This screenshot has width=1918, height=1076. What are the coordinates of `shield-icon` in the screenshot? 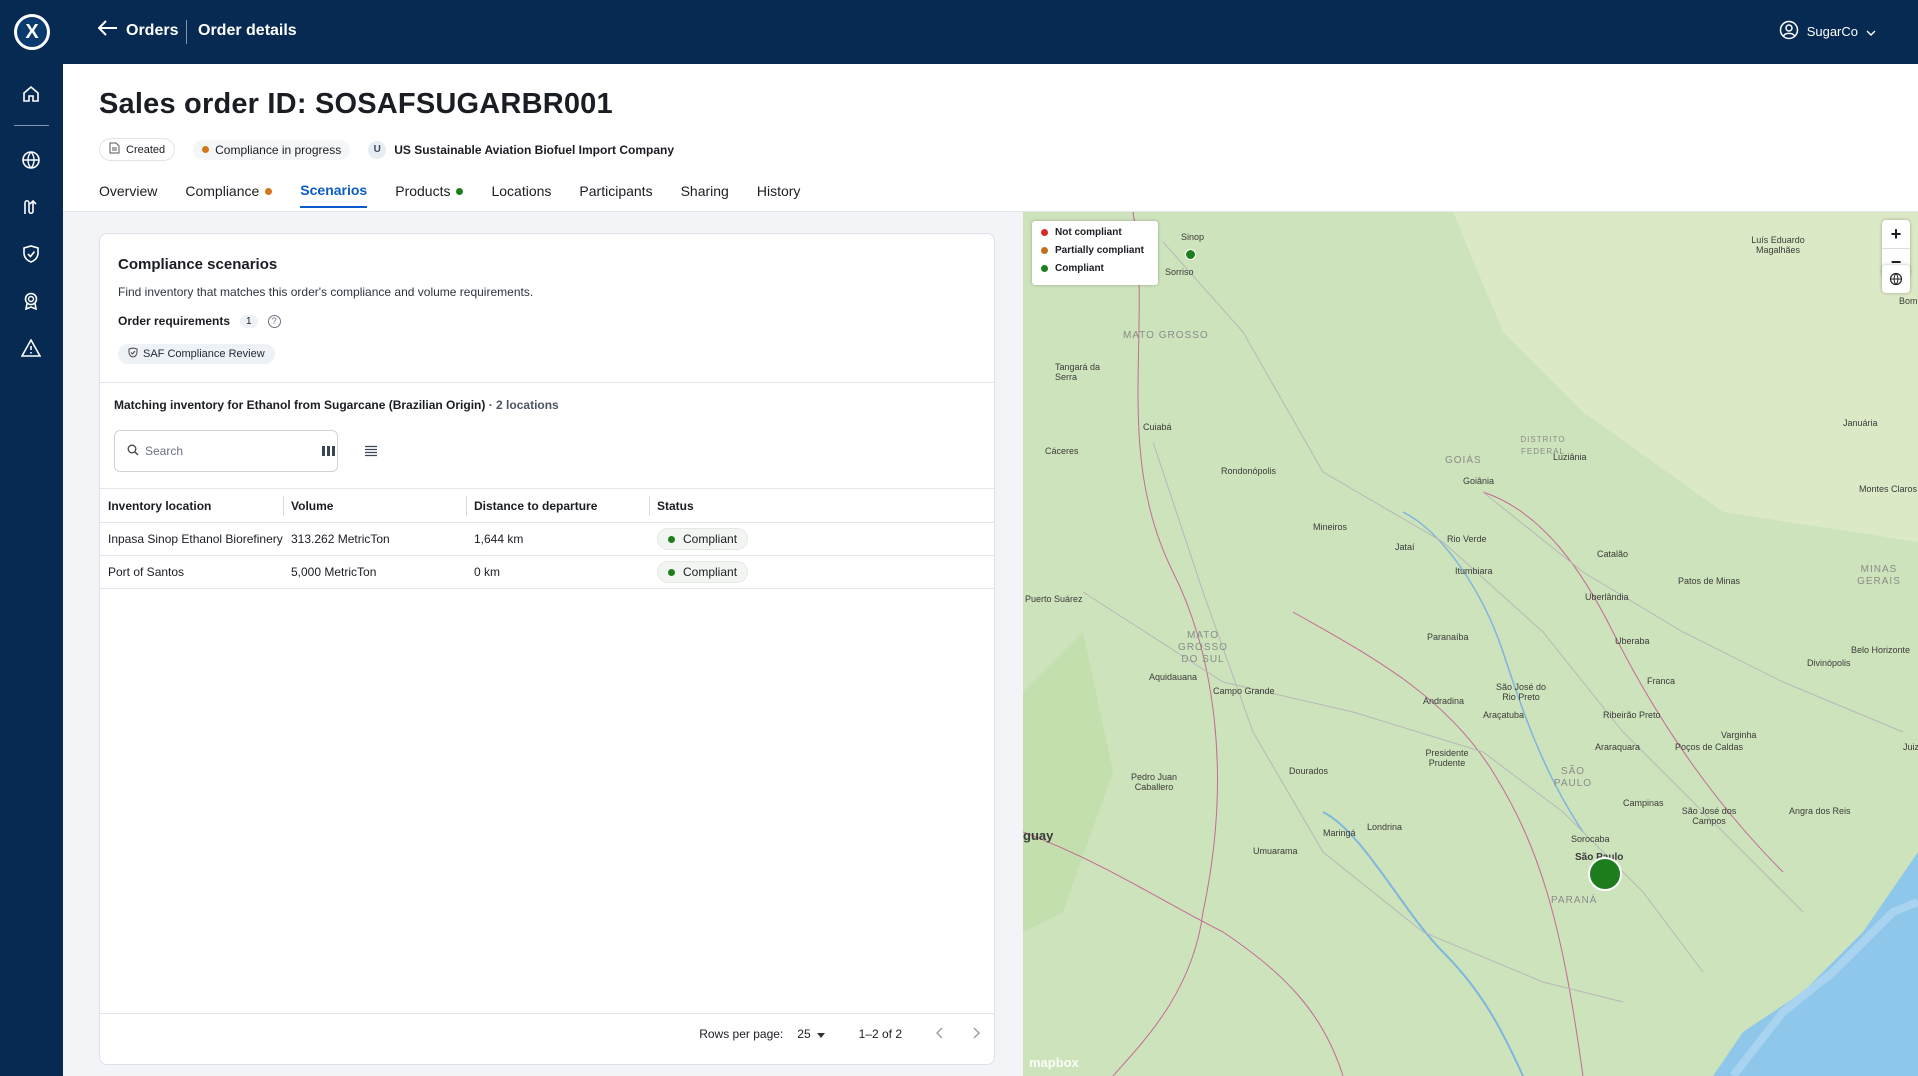 It's located at (31, 254).